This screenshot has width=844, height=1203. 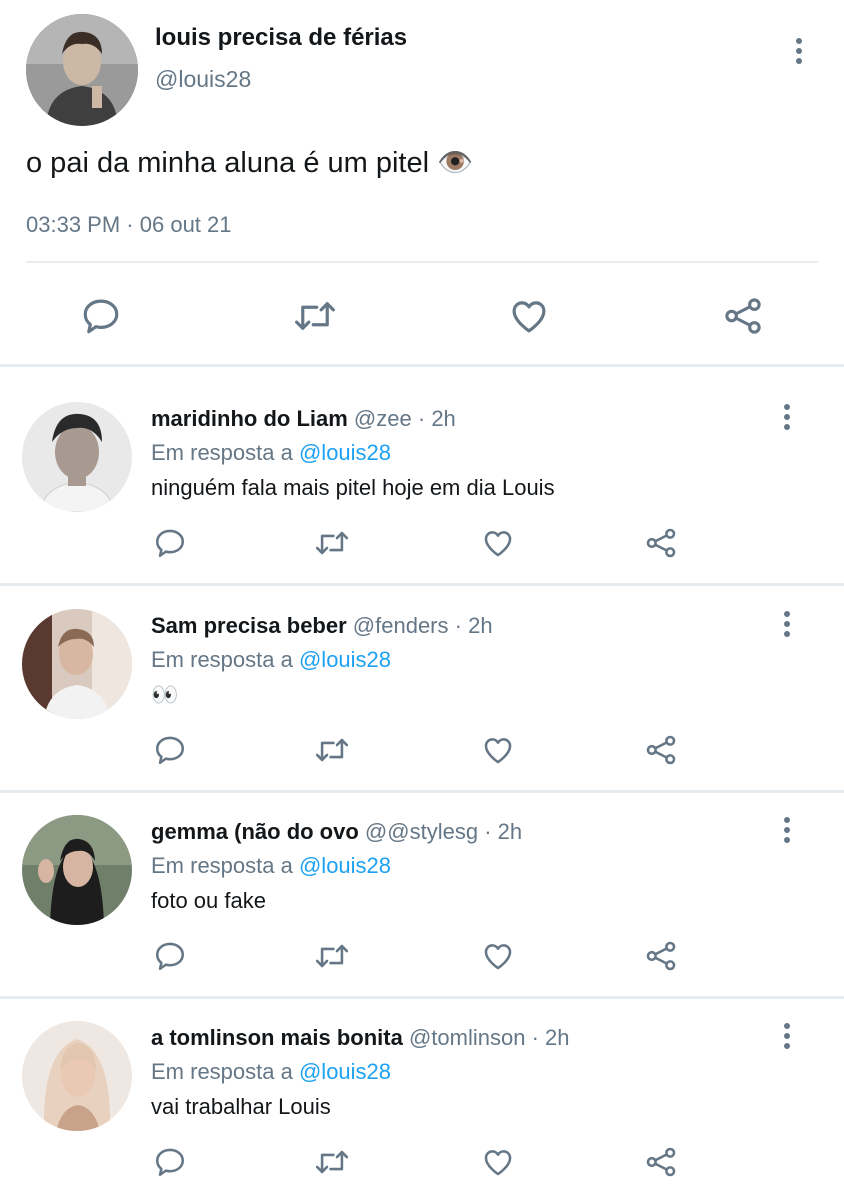 I want to click on username: @@stylesg, so click(x=421, y=831).